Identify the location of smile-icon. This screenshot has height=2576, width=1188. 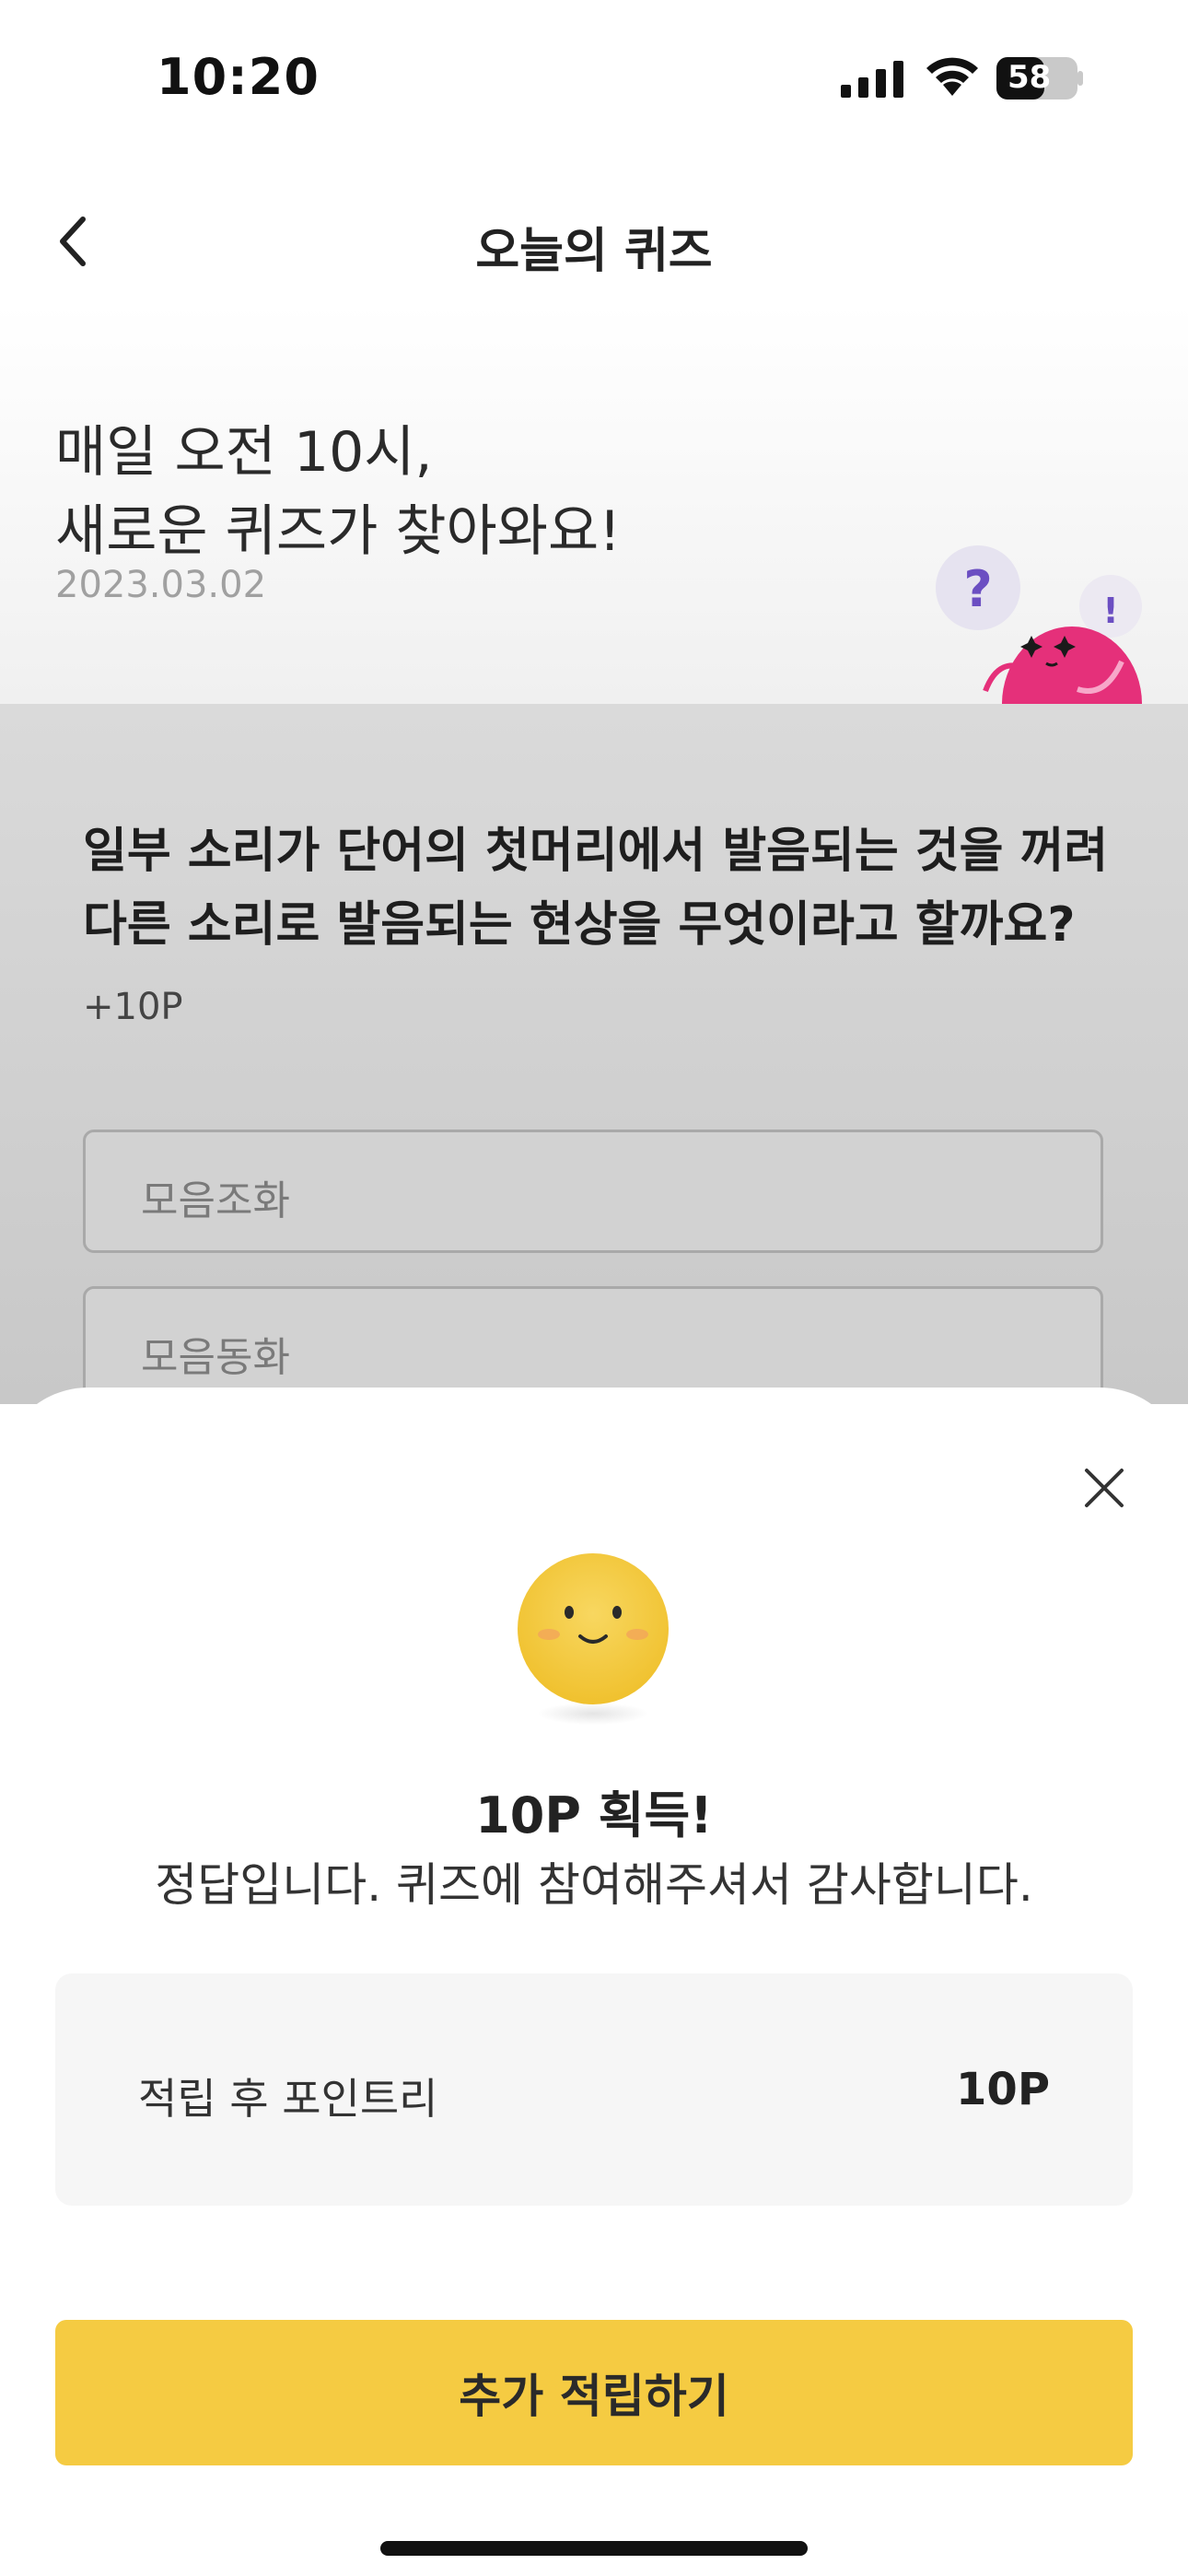
(593, 1639).